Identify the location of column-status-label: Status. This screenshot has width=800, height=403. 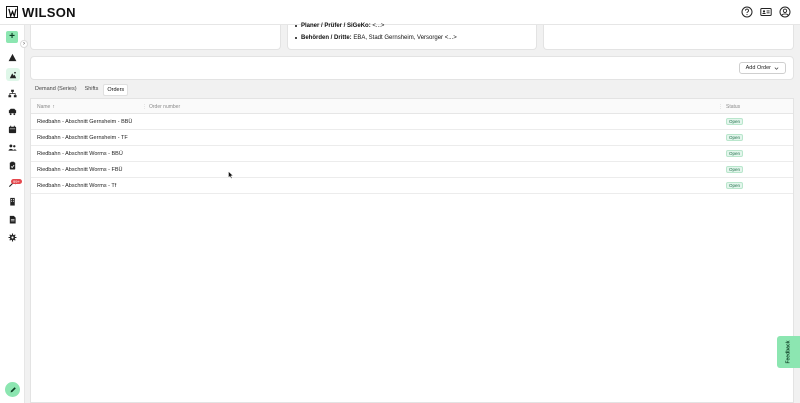
(733, 107).